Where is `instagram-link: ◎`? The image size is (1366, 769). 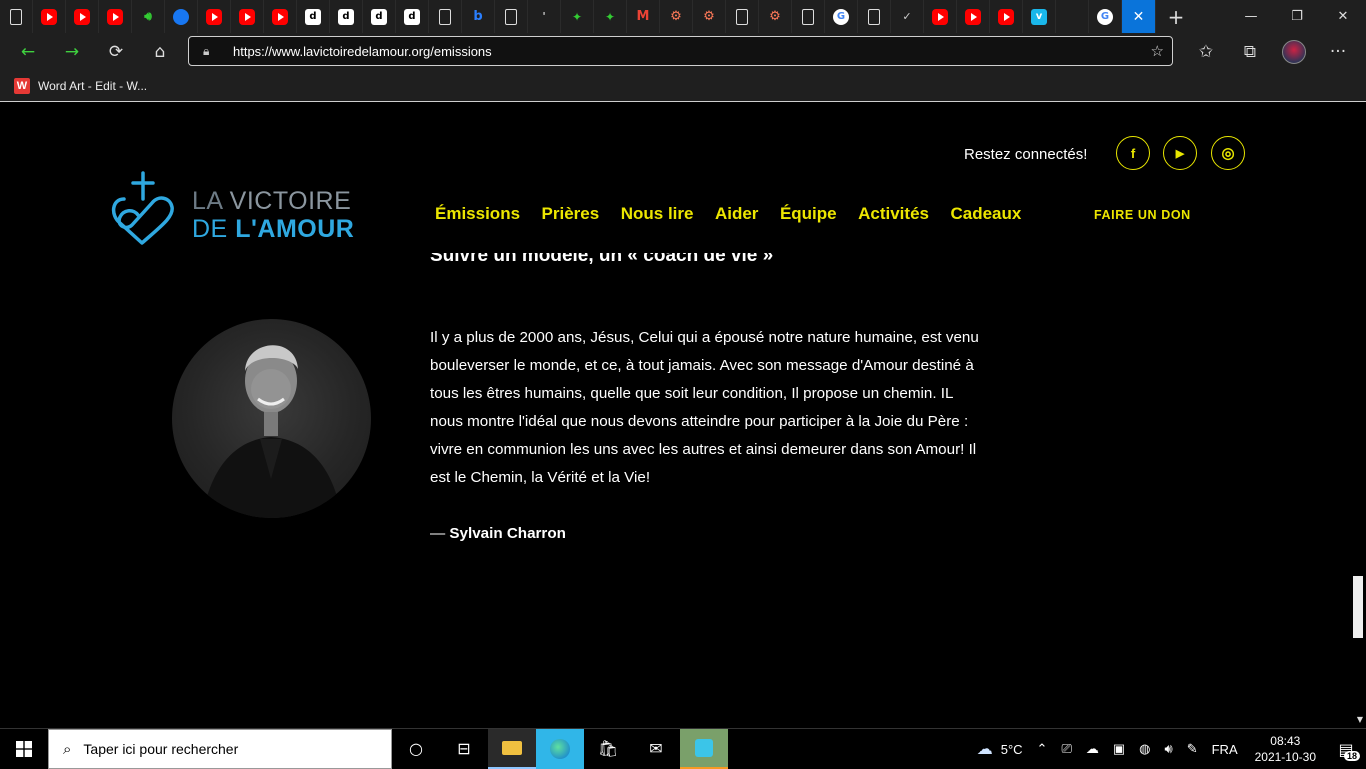
instagram-link: ◎ is located at coordinates (1228, 153).